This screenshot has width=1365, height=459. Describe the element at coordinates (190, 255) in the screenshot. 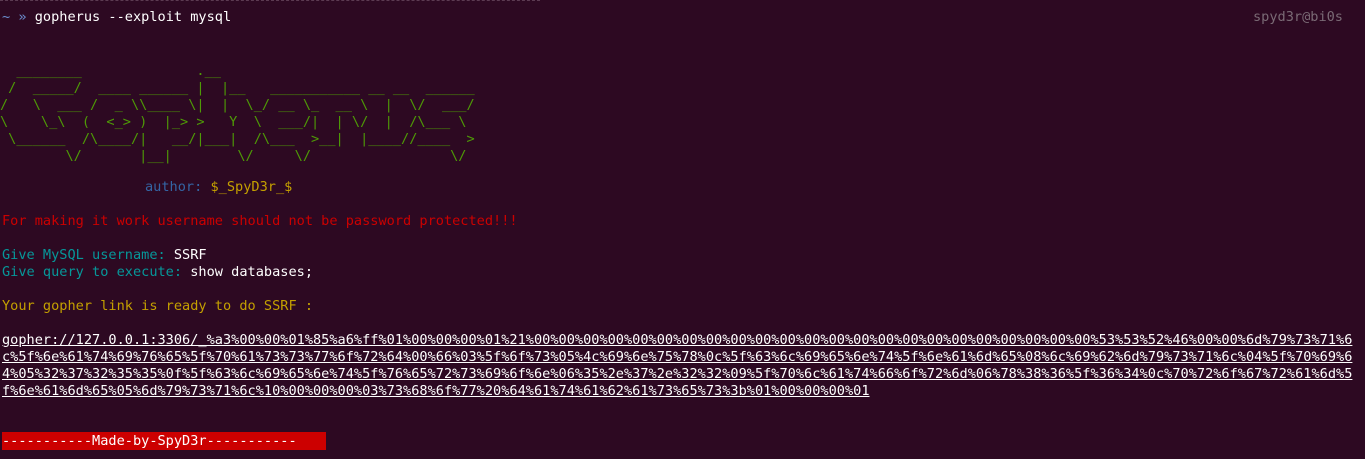

I see `username-value: SSRF` at that location.